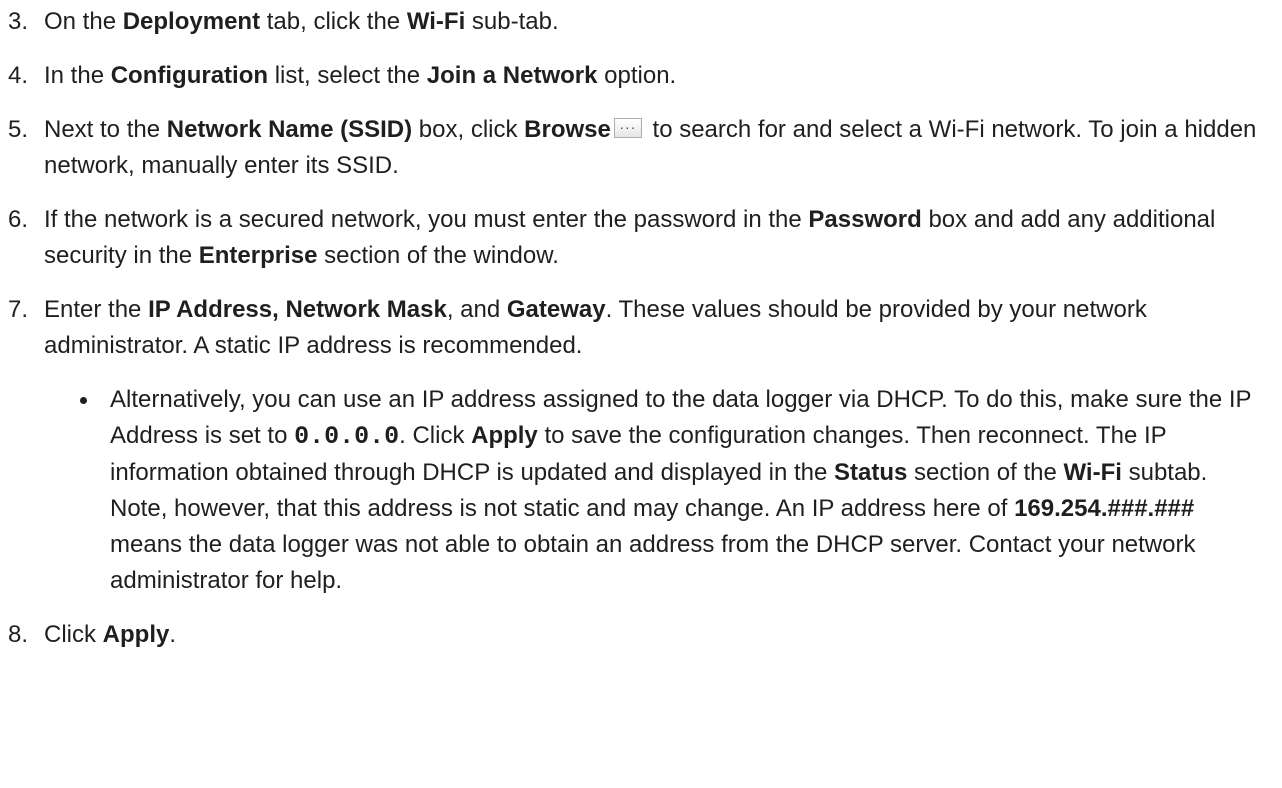 The width and height of the screenshot is (1282, 788). What do you see at coordinates (105, 129) in the screenshot?
I see `step-text: Next to the` at bounding box center [105, 129].